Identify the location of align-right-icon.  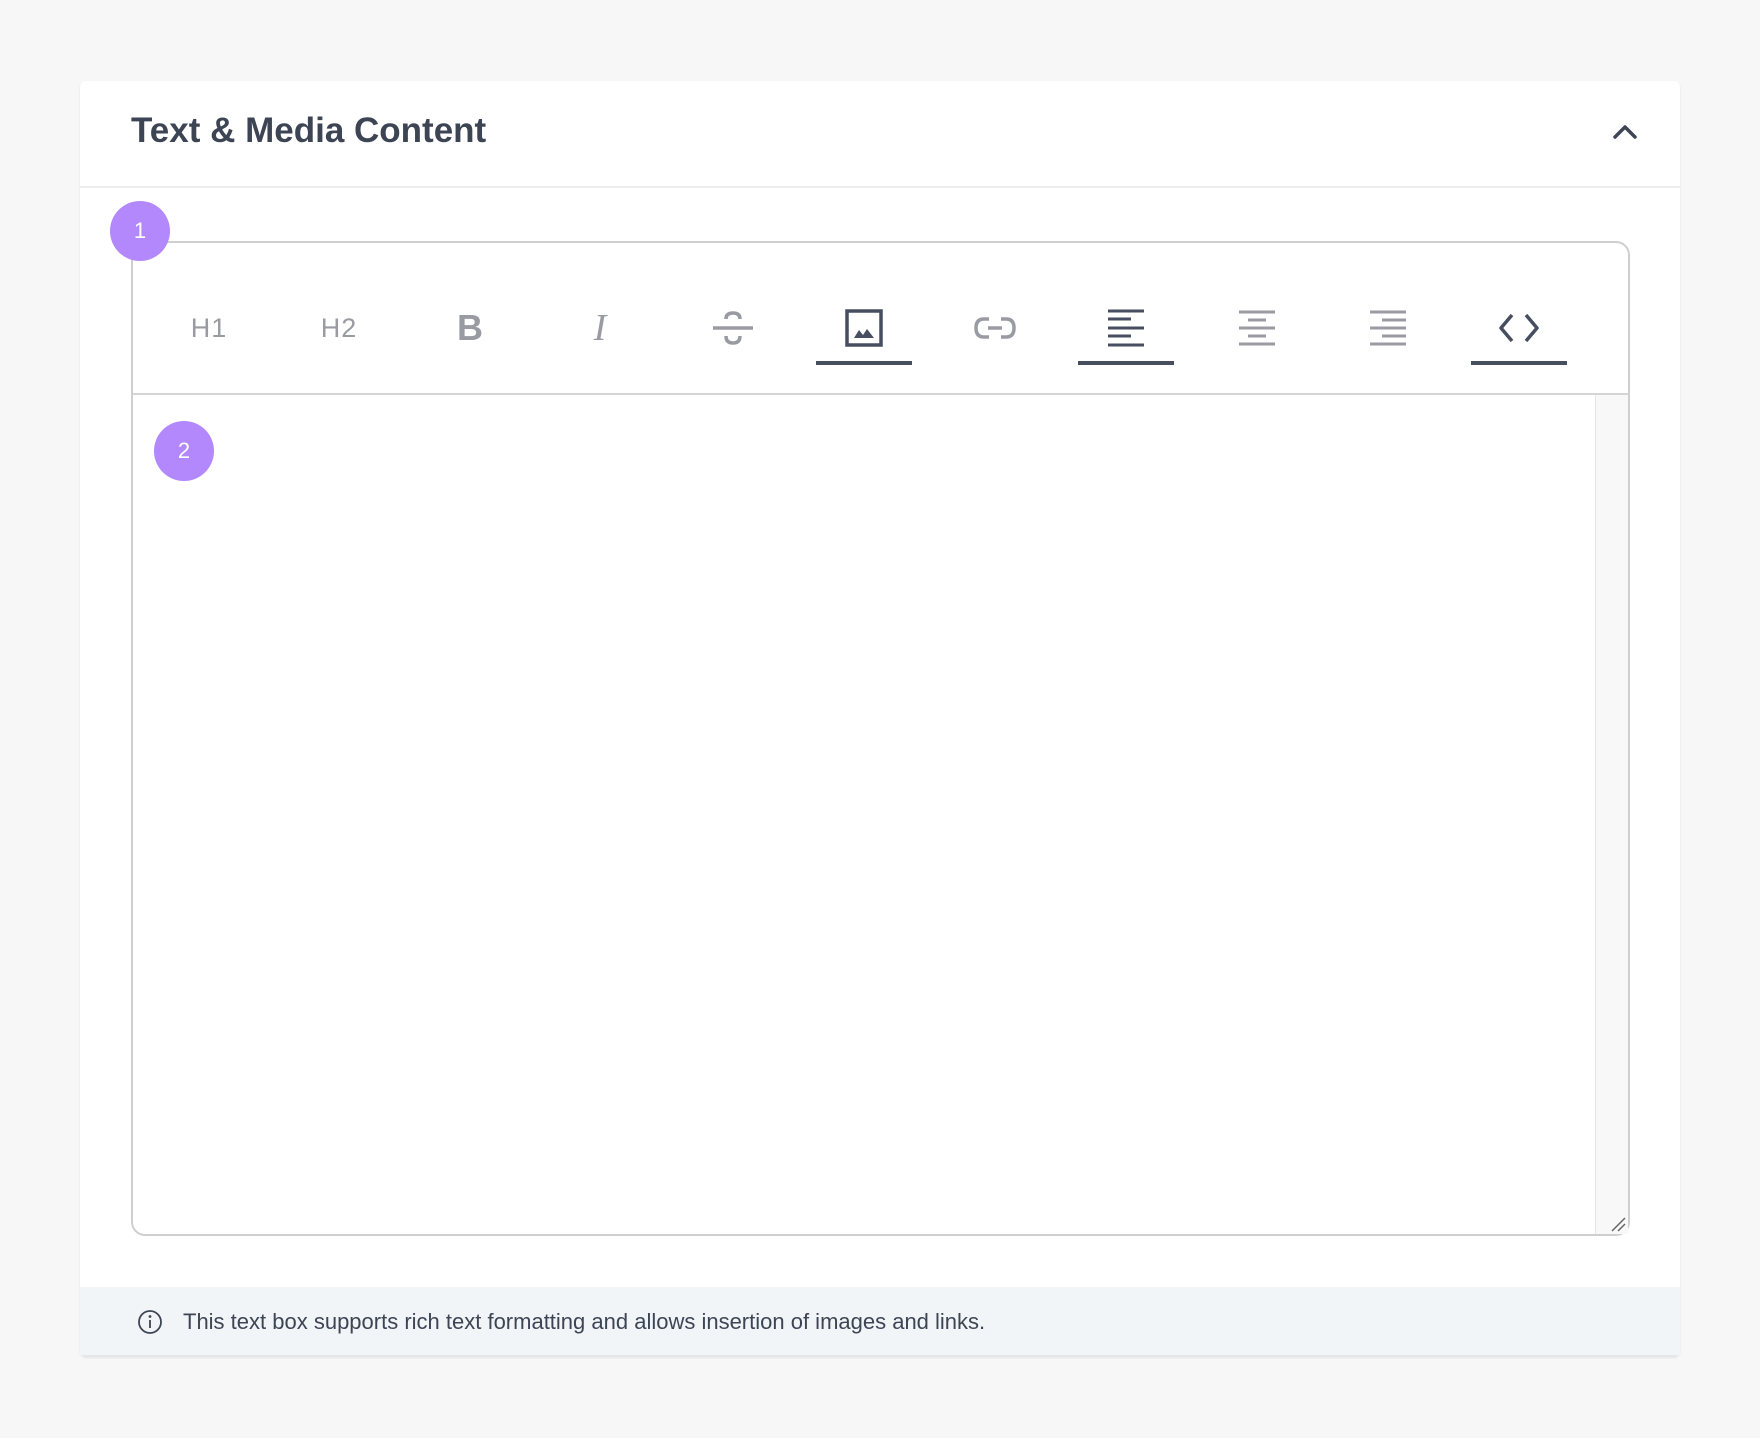
(1388, 328).